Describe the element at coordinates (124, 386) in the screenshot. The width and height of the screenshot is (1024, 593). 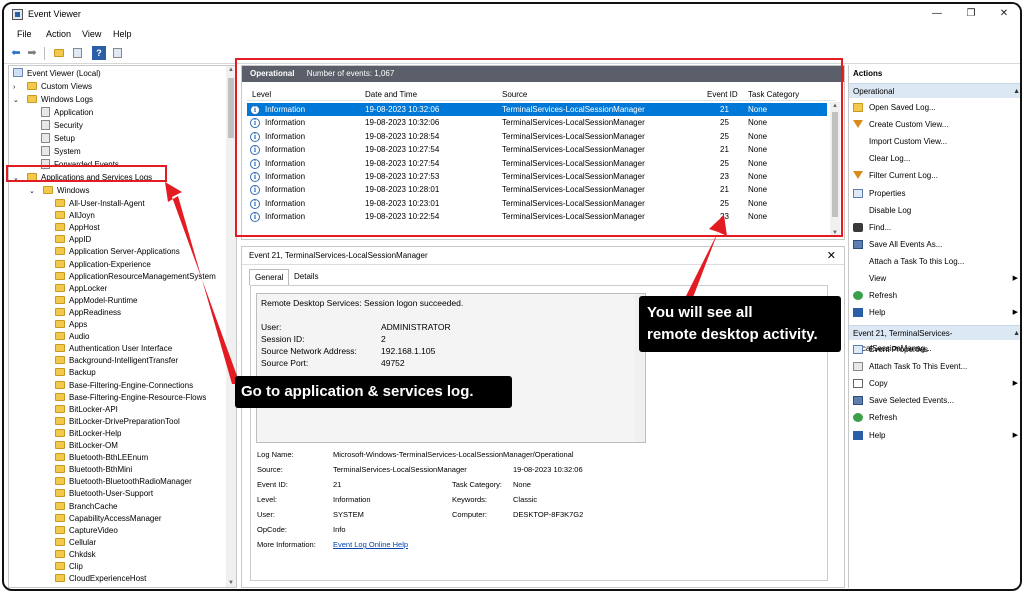
I see `tree-item-windows-child: Base-Filtering-Engine-Connections` at that location.